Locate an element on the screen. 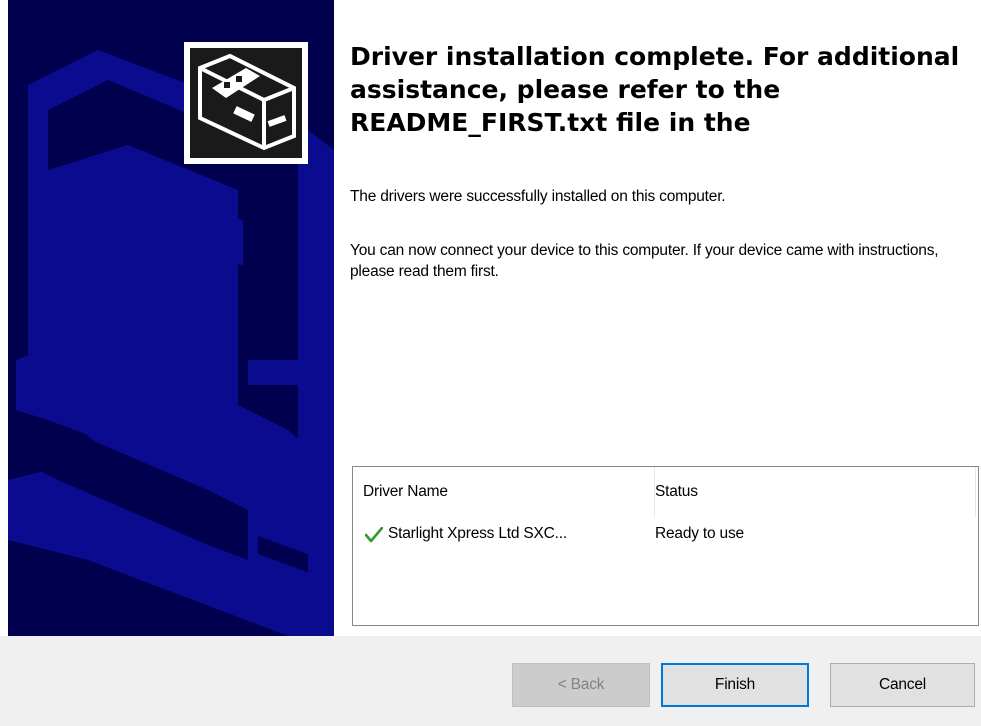 The image size is (981, 726). hardware-wizard-logo is located at coordinates (246, 103).